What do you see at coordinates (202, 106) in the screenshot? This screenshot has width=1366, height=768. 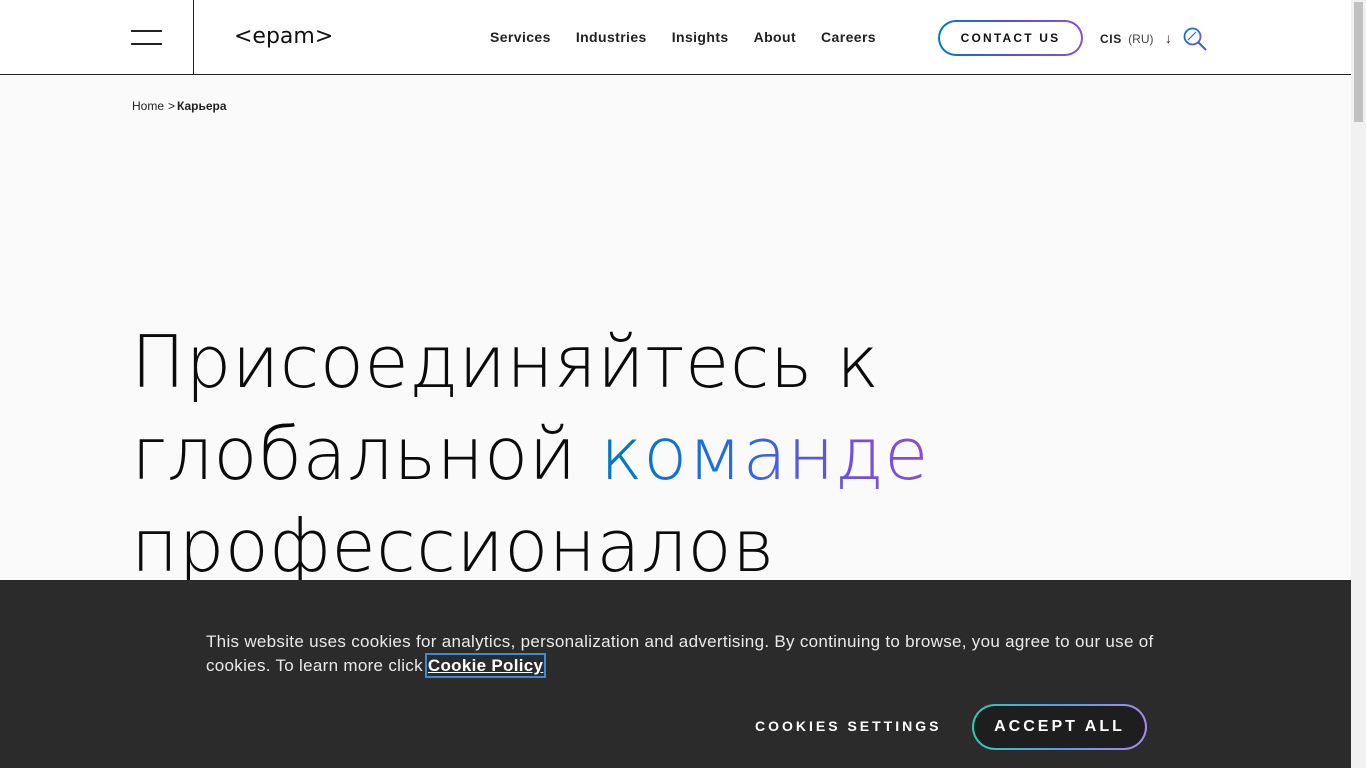 I see `breadcrumb-current: Карьера` at bounding box center [202, 106].